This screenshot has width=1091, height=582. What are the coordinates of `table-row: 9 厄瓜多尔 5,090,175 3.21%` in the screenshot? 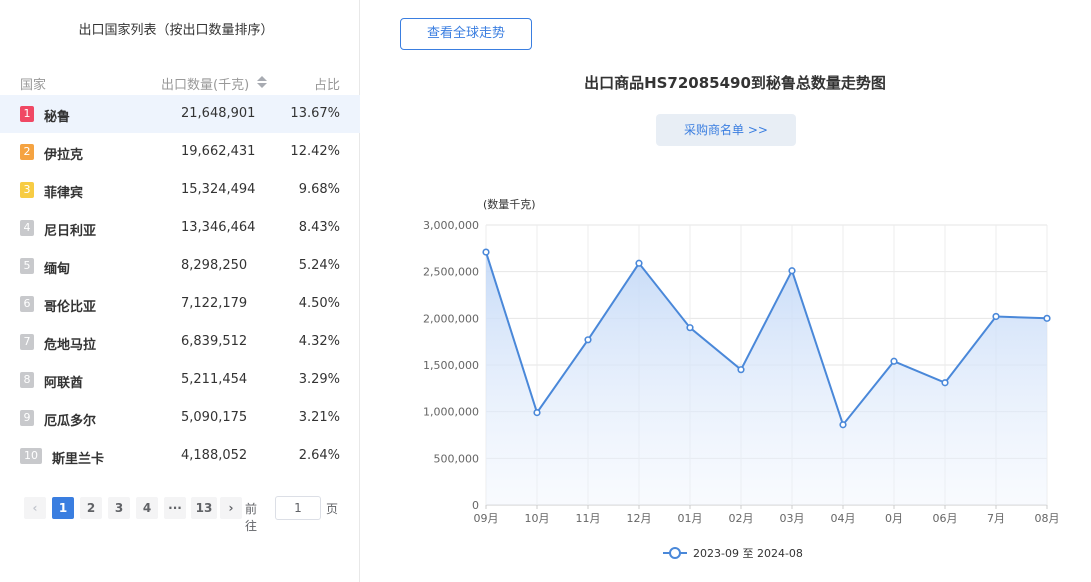 It's located at (180, 418).